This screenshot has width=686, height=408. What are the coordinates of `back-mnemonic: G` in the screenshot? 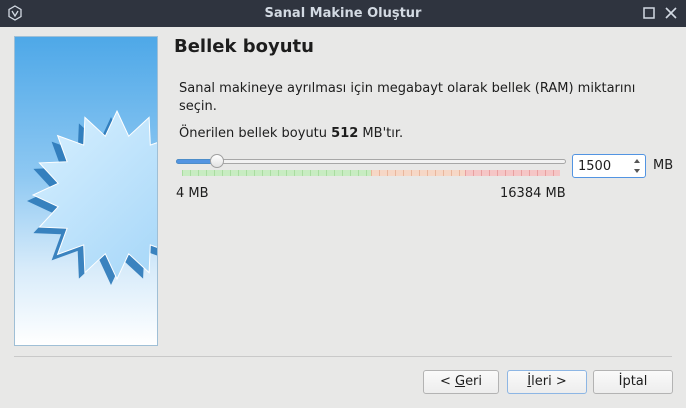 It's located at (460, 381).